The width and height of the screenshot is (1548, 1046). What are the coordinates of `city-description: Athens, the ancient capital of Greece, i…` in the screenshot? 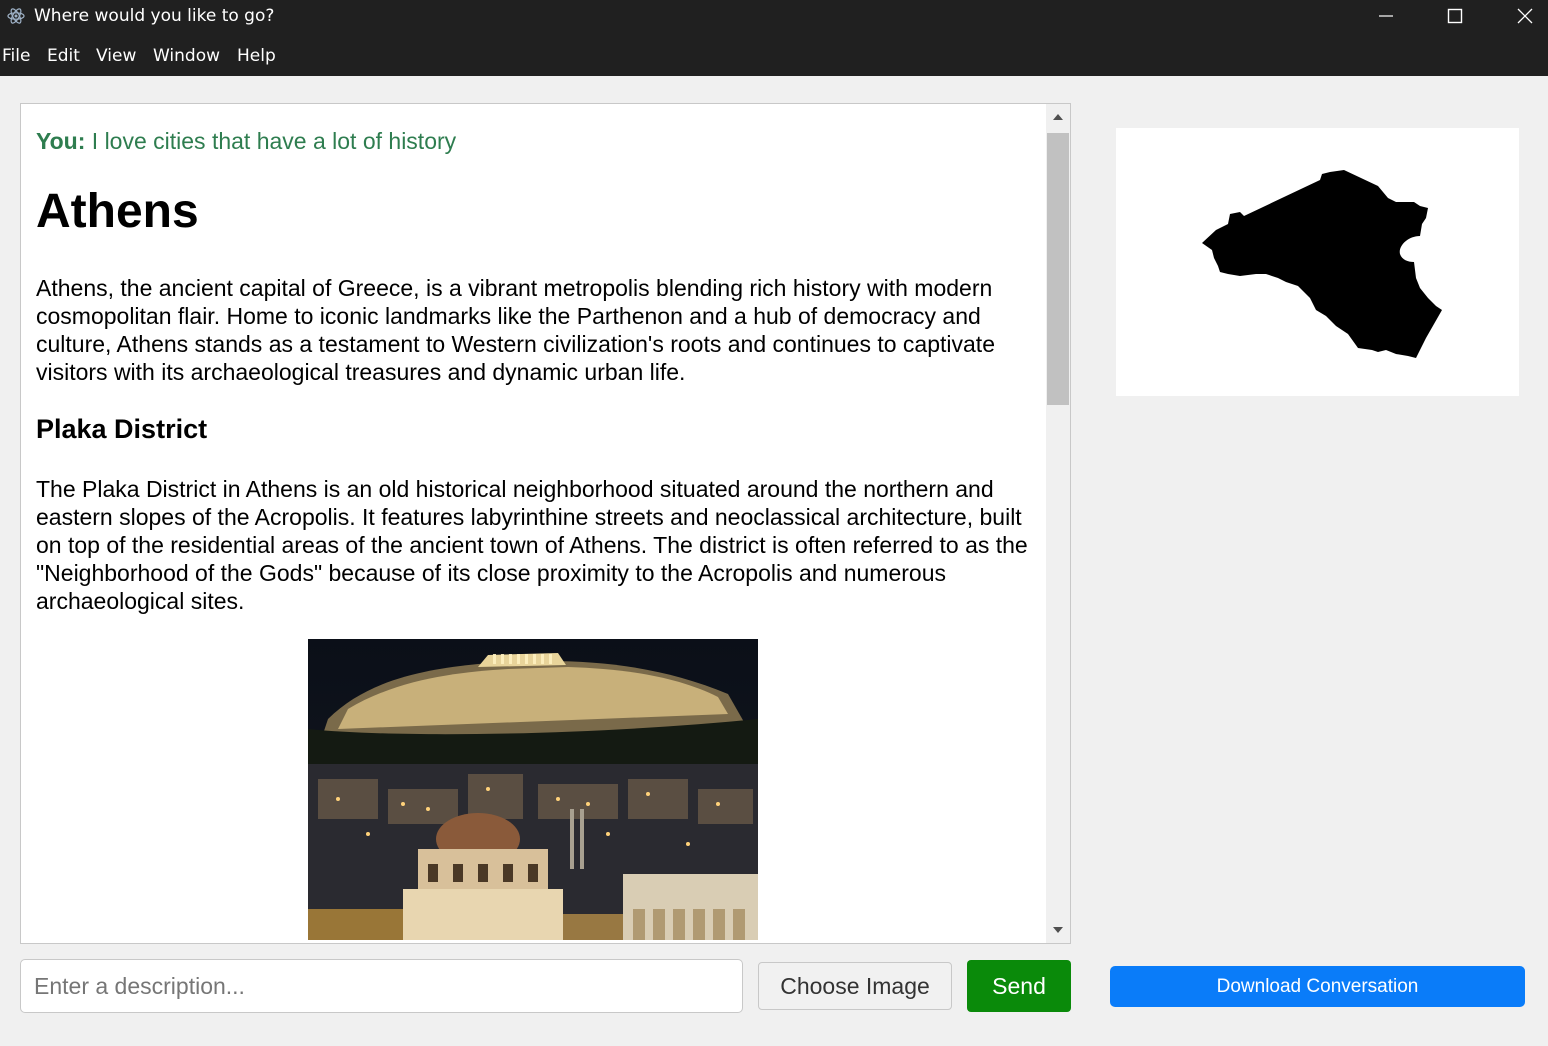 It's located at (515, 330).